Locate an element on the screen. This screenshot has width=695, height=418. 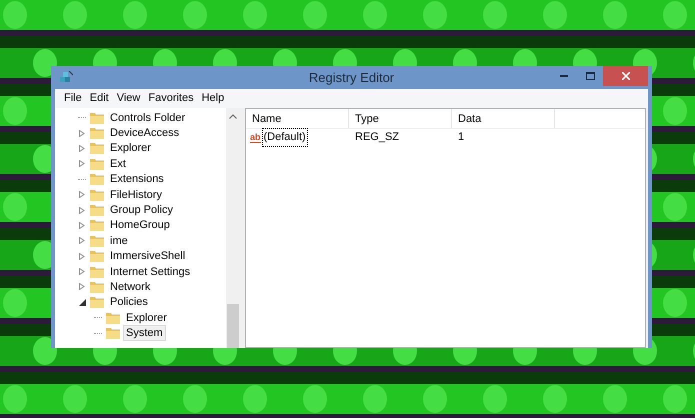
tree-item: Network is located at coordinates (130, 287).